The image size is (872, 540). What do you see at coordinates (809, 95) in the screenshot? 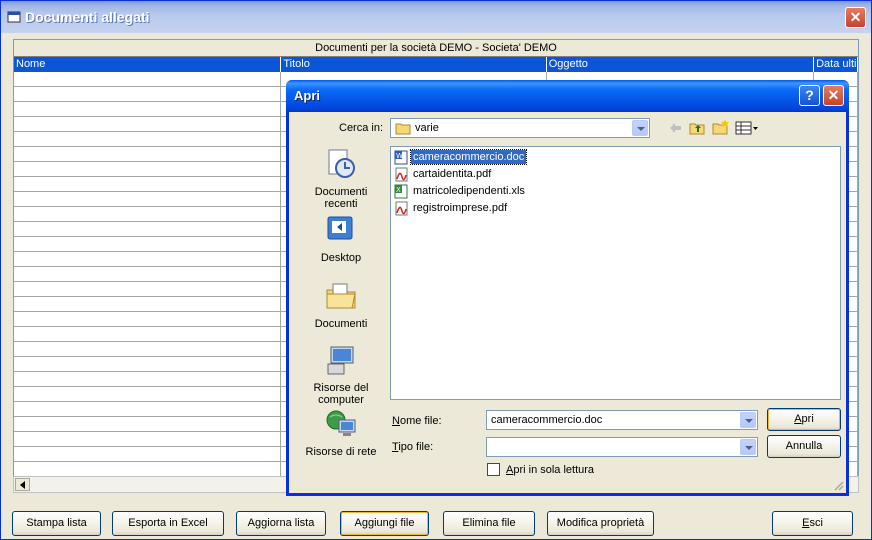
I see `help-button: ?` at bounding box center [809, 95].